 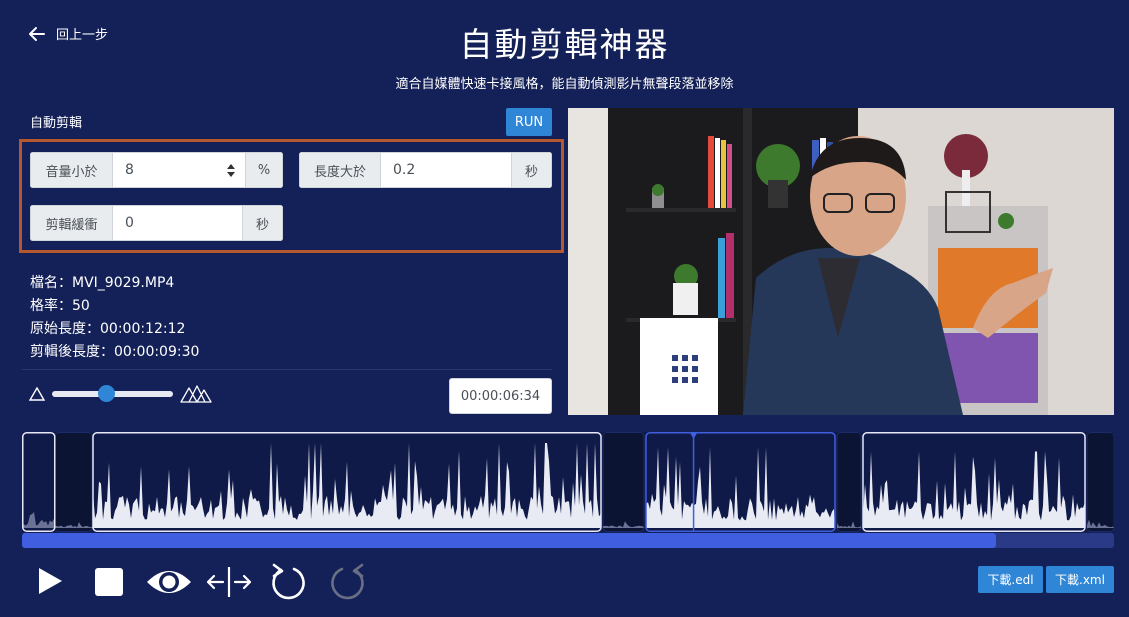 I want to click on spinner-icon, so click(x=231, y=170).